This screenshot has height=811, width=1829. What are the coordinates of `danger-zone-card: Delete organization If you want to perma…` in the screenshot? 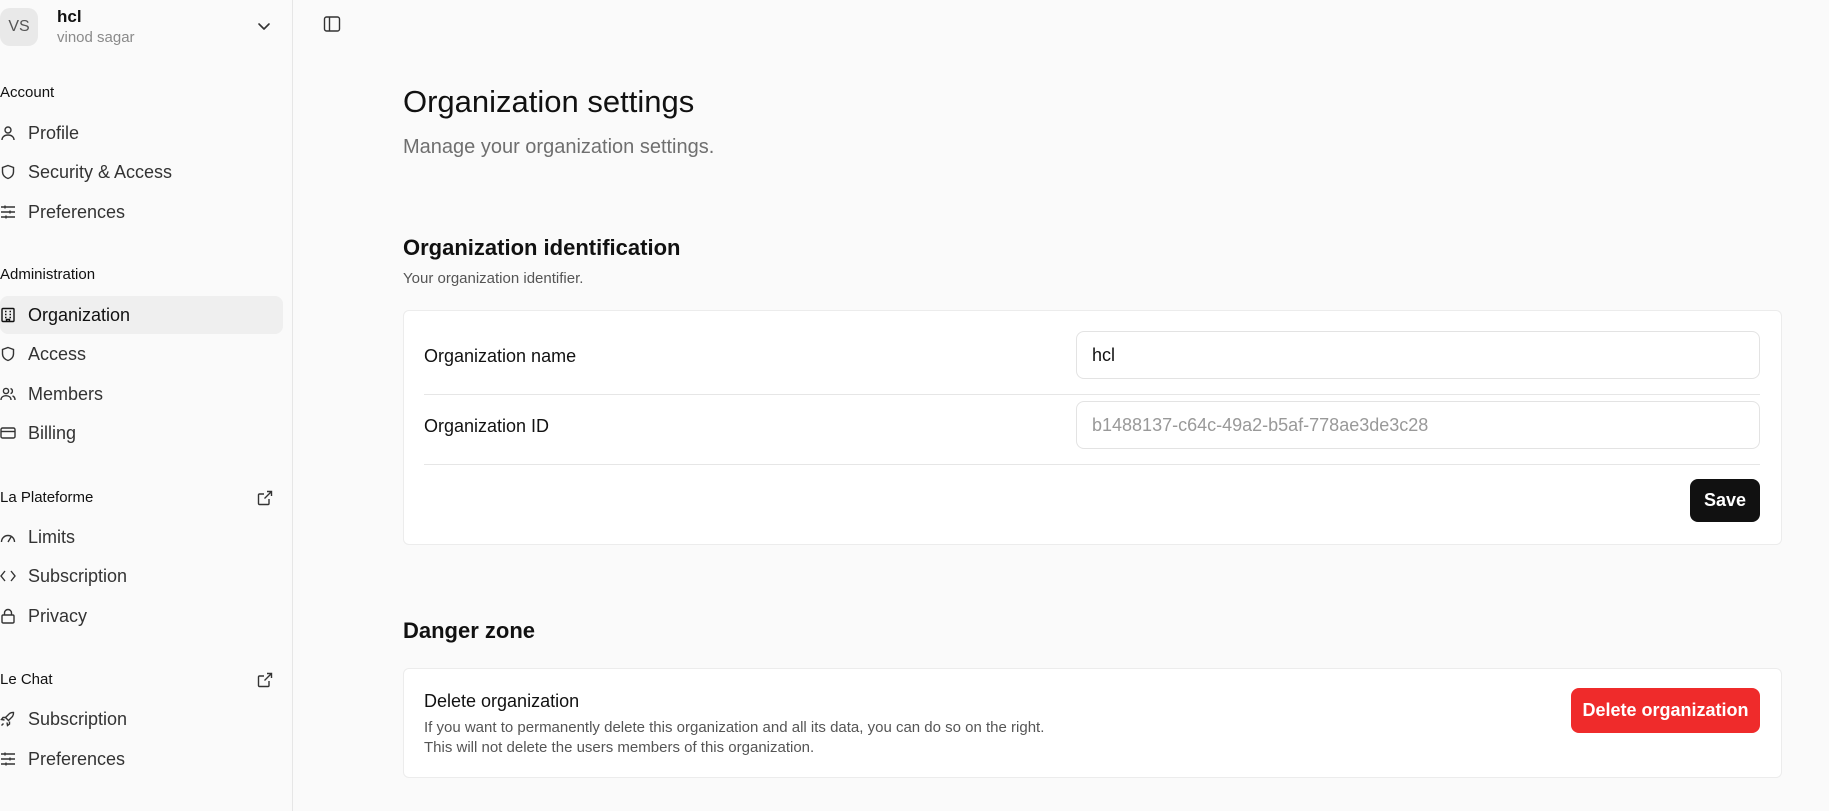 It's located at (1092, 723).